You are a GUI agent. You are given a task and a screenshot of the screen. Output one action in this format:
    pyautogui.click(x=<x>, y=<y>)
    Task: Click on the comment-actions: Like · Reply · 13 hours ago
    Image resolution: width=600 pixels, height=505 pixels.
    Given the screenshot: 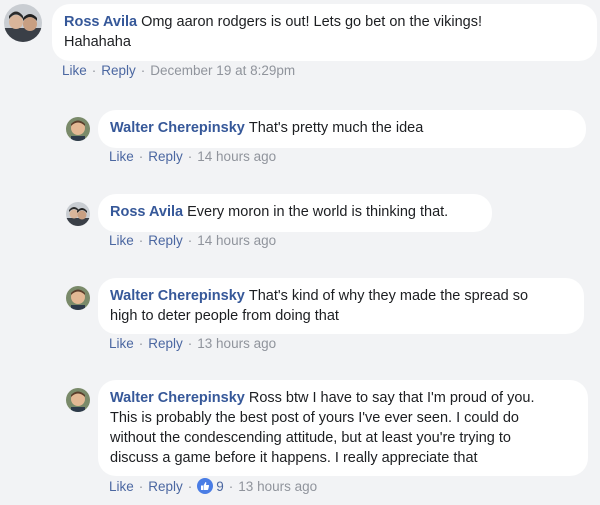 What is the action you would take?
    pyautogui.click(x=192, y=343)
    